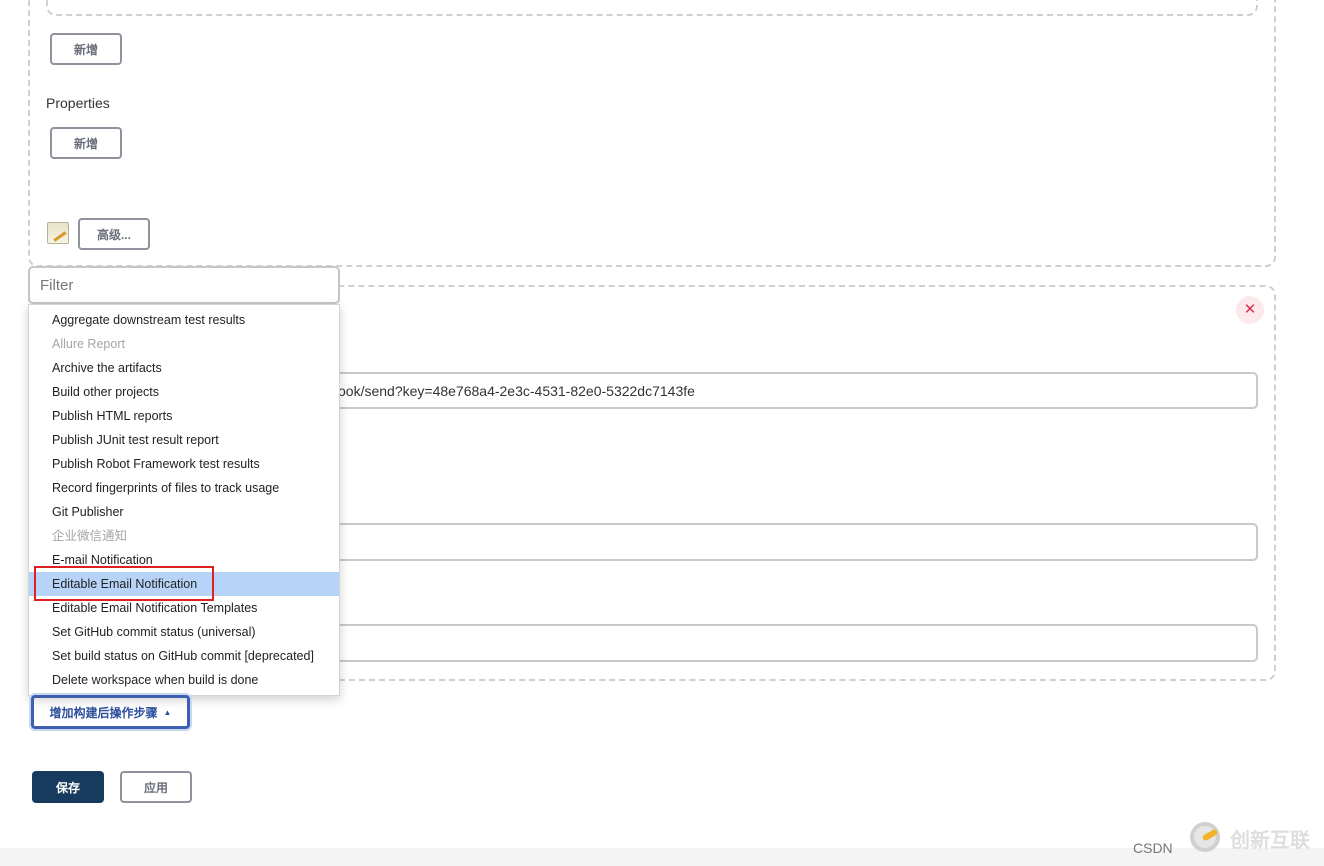 This screenshot has height=866, width=1324. Describe the element at coordinates (184, 632) in the screenshot. I see `menu-item: Set GitHub commit status (universal)` at that location.